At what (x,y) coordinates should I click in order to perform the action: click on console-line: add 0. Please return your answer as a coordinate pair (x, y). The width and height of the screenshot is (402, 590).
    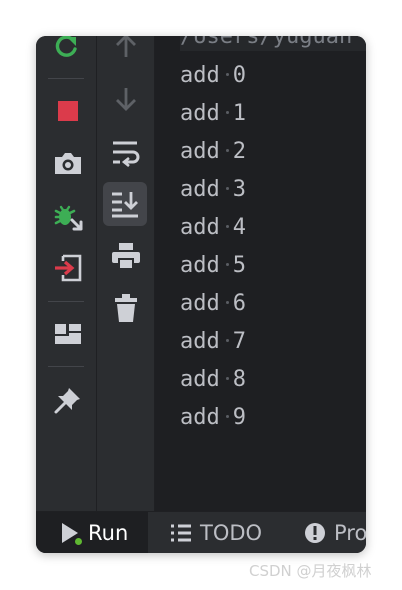
    Looking at the image, I should click on (213, 76).